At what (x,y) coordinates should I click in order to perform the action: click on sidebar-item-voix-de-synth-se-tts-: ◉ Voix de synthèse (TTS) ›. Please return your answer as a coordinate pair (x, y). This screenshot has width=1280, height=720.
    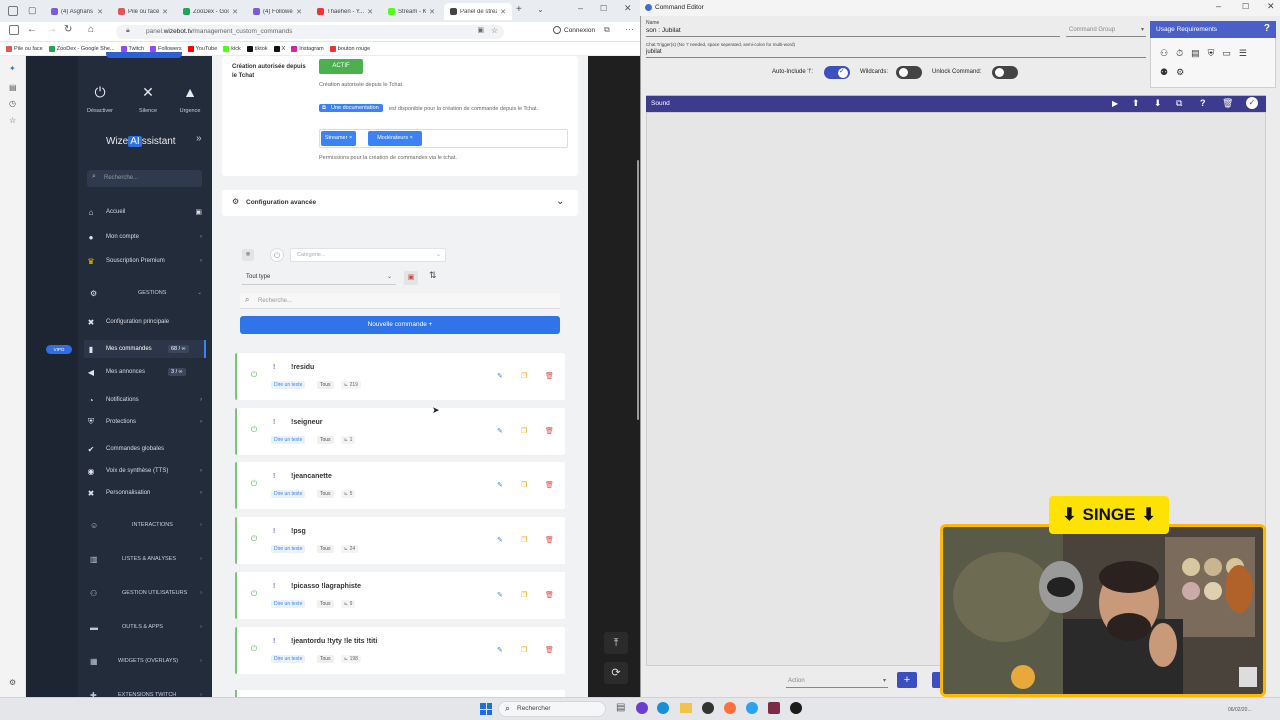
    Looking at the image, I should click on (145, 471).